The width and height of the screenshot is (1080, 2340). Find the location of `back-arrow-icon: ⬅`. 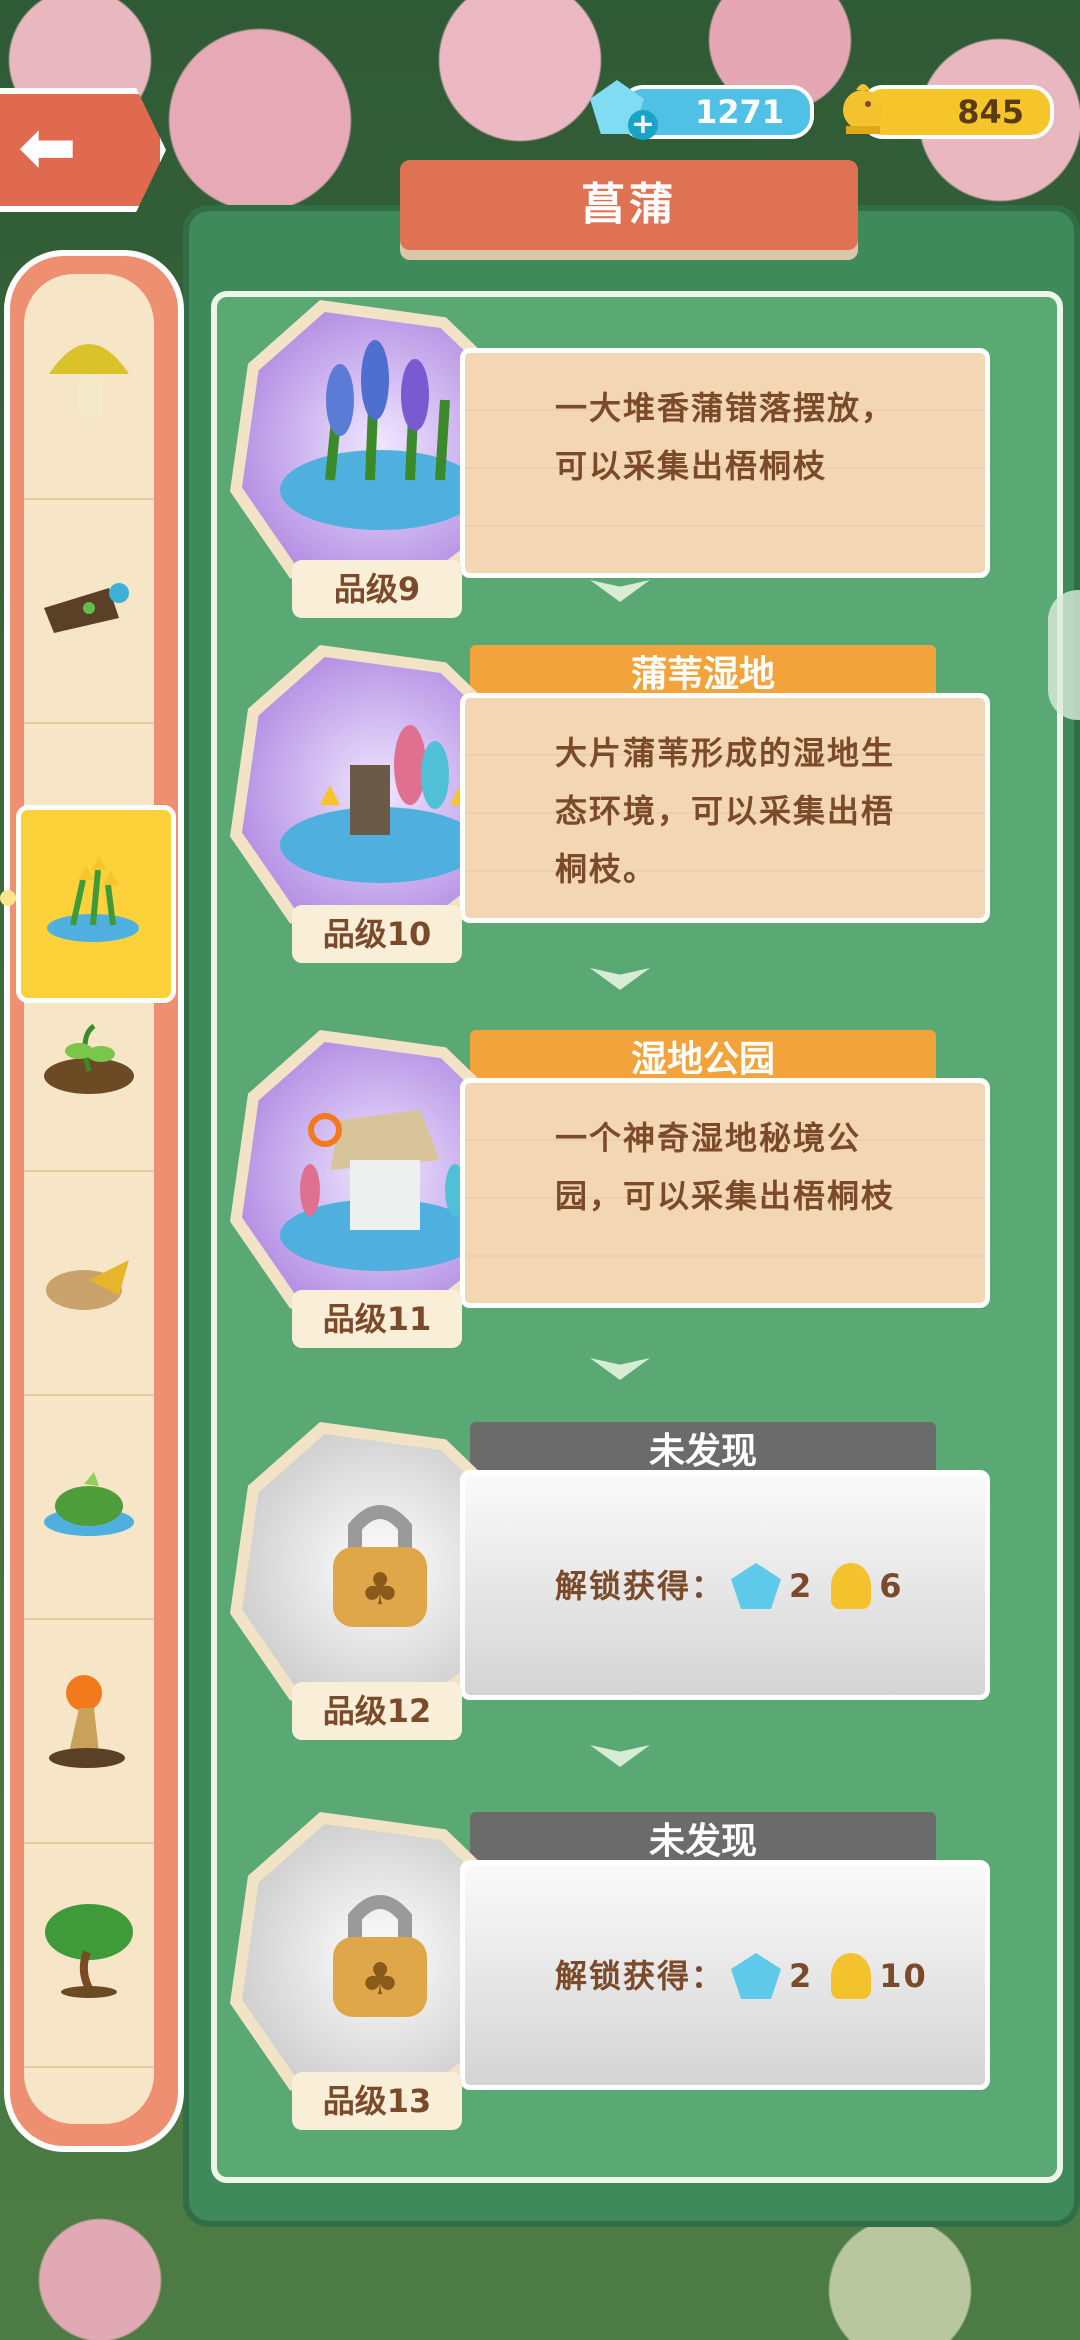

back-arrow-icon: ⬅ is located at coordinates (47, 147).